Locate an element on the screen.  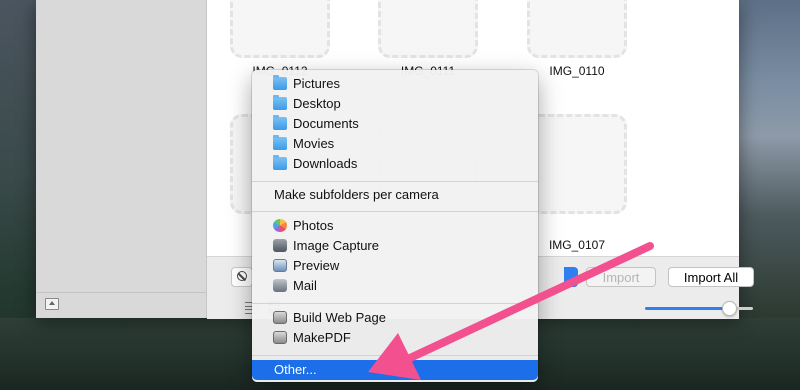
menu-item-photos: Photos is located at coordinates (395, 226).